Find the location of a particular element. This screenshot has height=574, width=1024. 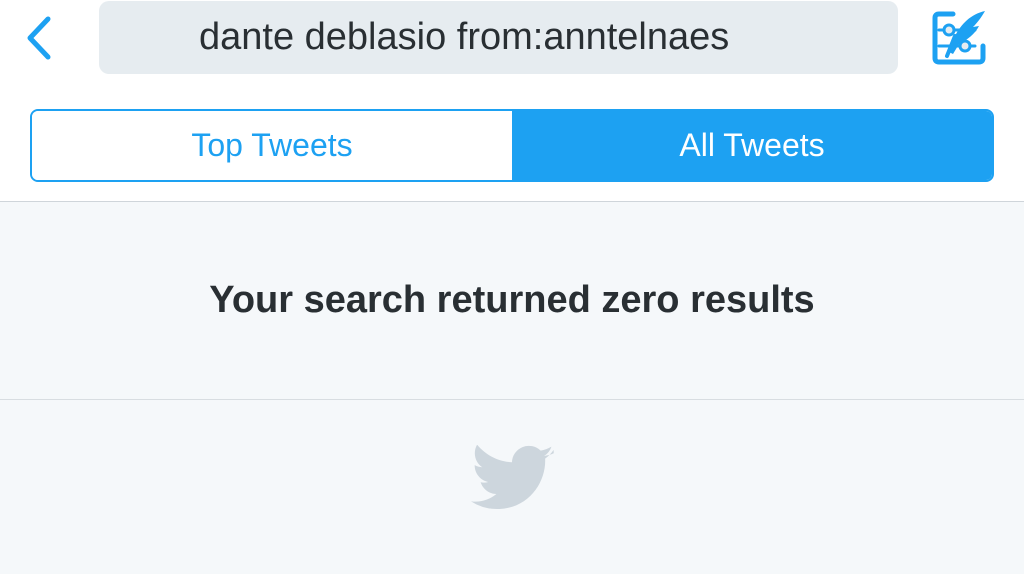

tweet-type-tabs: Top Tweets All Tweets is located at coordinates (512, 145).